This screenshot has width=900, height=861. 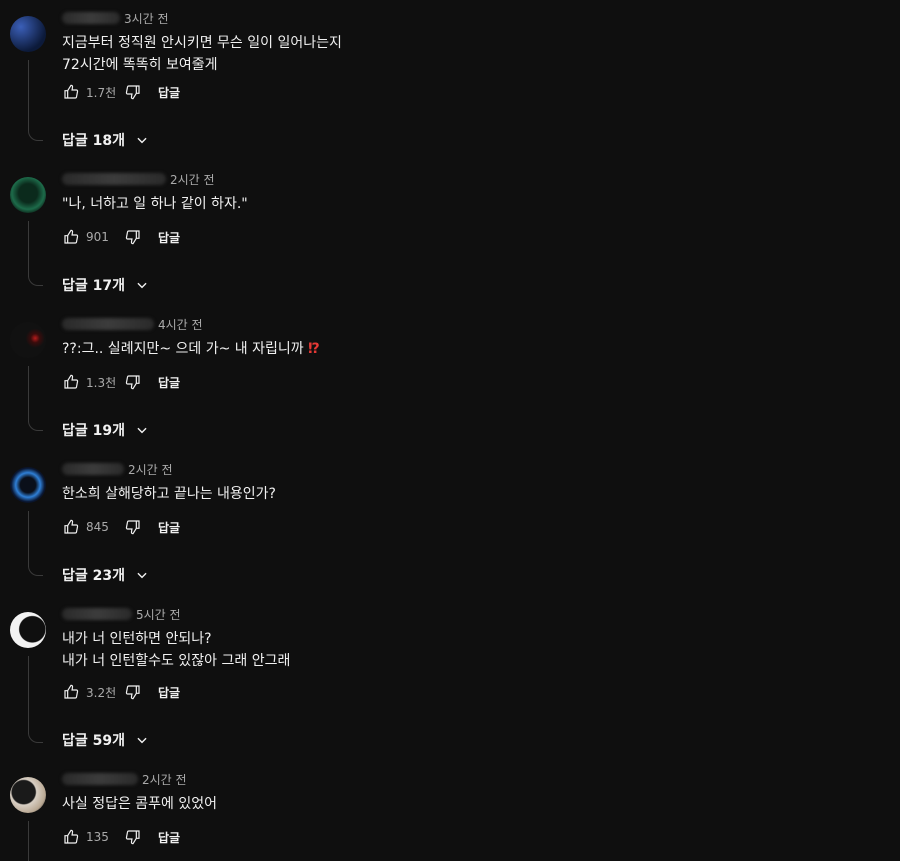 What do you see at coordinates (93, 741) in the screenshot?
I see `replies-label: 답글 59개` at bounding box center [93, 741].